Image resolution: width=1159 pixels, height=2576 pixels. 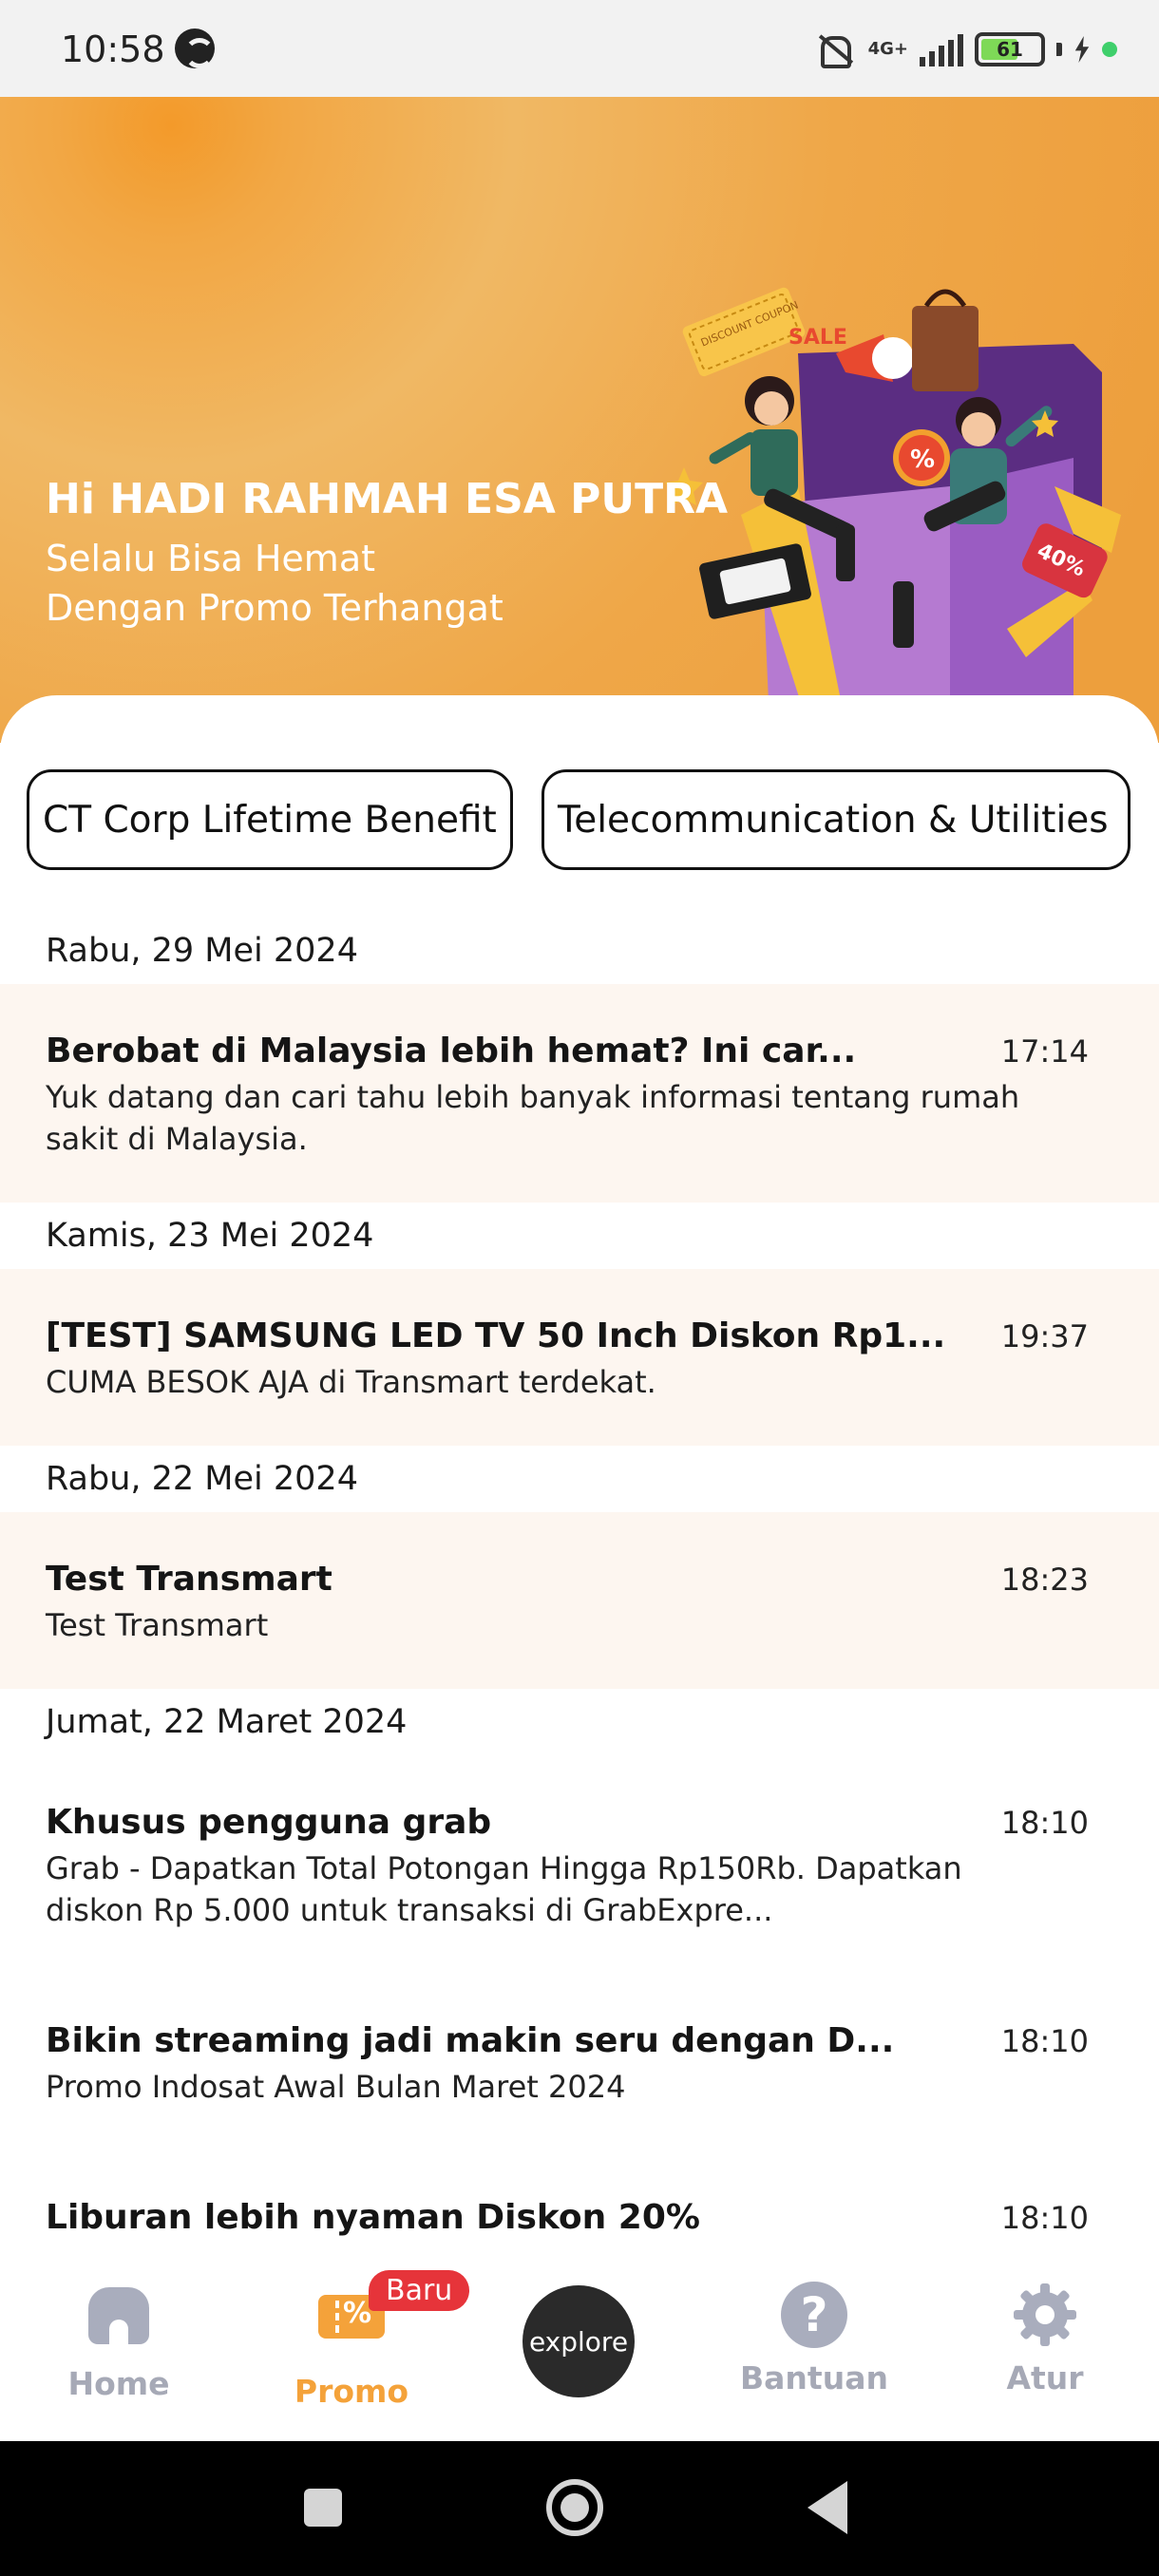 I want to click on notification-title: Khusus pengguna grab, so click(x=269, y=1822).